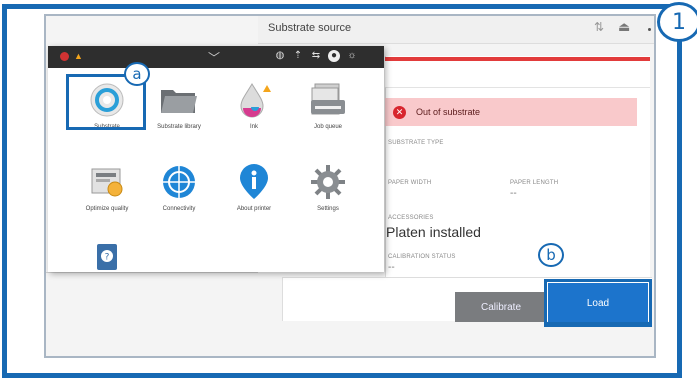 This screenshot has height=383, width=697. I want to click on gear-icon, so click(328, 182).